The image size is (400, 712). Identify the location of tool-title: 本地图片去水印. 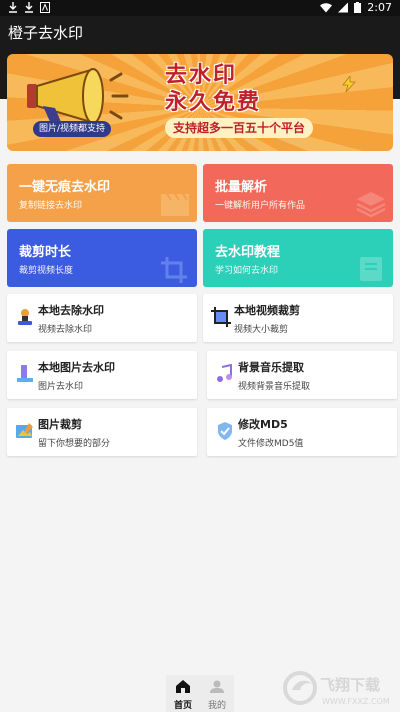
(76, 367).